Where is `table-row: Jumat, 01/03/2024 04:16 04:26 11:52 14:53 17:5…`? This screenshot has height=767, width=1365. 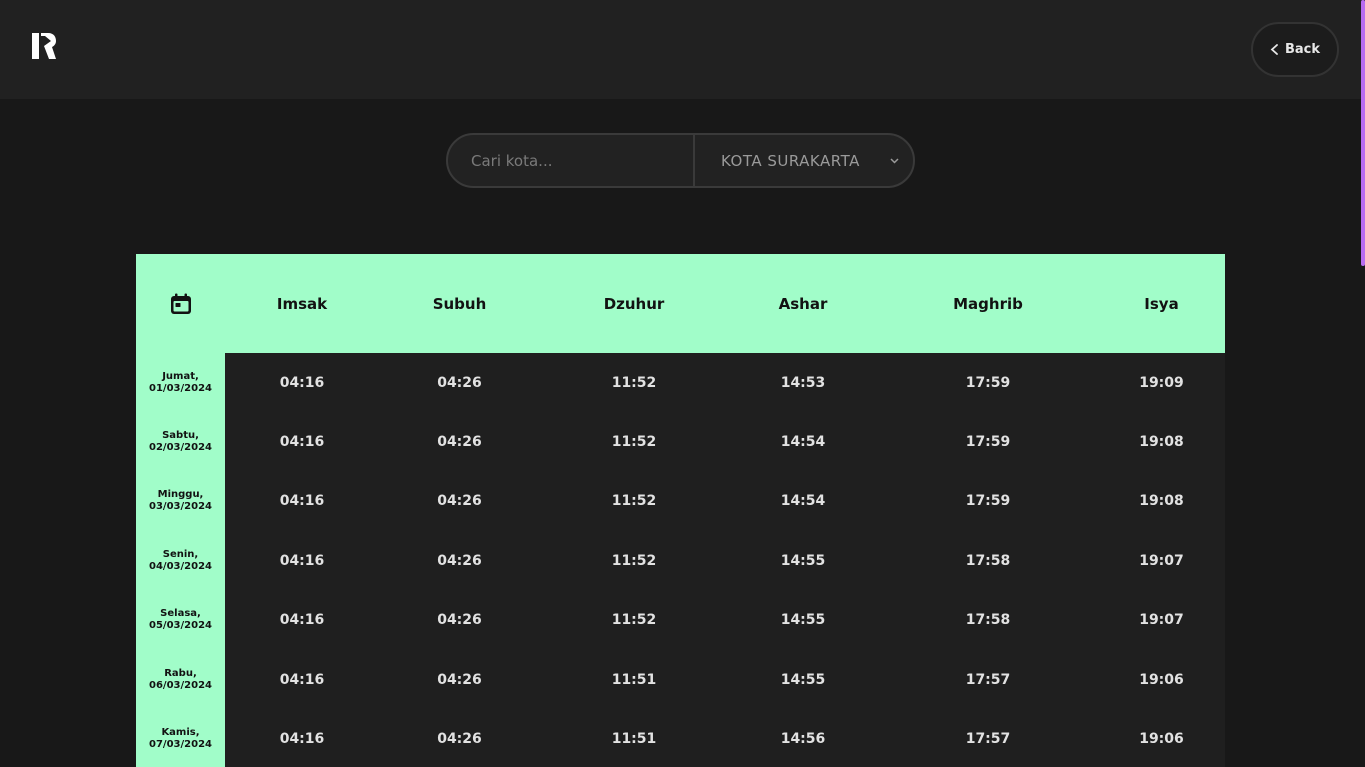
table-row: Jumat, 01/03/2024 04:16 04:26 11:52 14:53 17:5… is located at coordinates (680, 383).